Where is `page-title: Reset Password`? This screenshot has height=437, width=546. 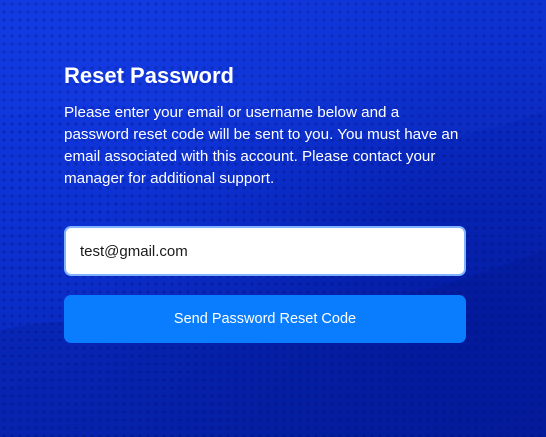 page-title: Reset Password is located at coordinates (149, 75).